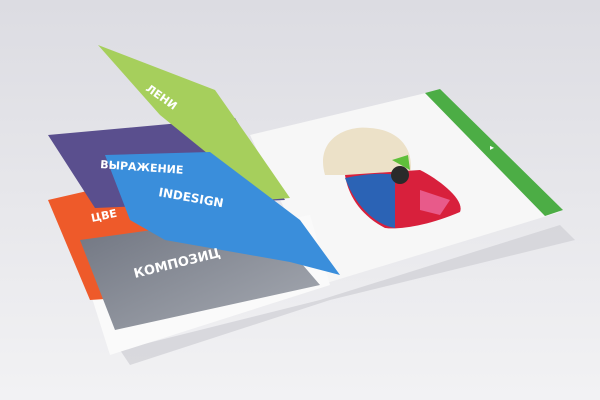 The image size is (600, 400). What do you see at coordinates (492, 147) in the screenshot?
I see `tab-glyph: ▸` at bounding box center [492, 147].